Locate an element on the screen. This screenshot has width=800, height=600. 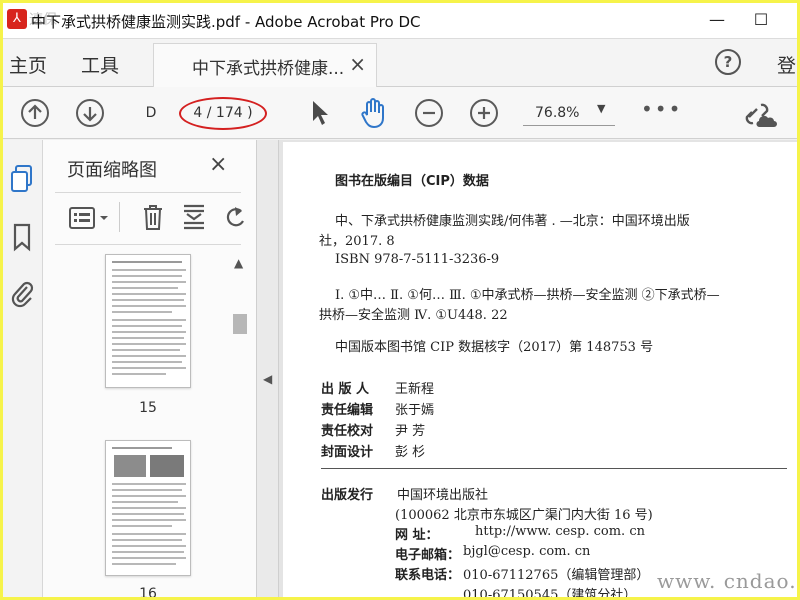
tools-tab: 工具 is located at coordinates (100, 64).